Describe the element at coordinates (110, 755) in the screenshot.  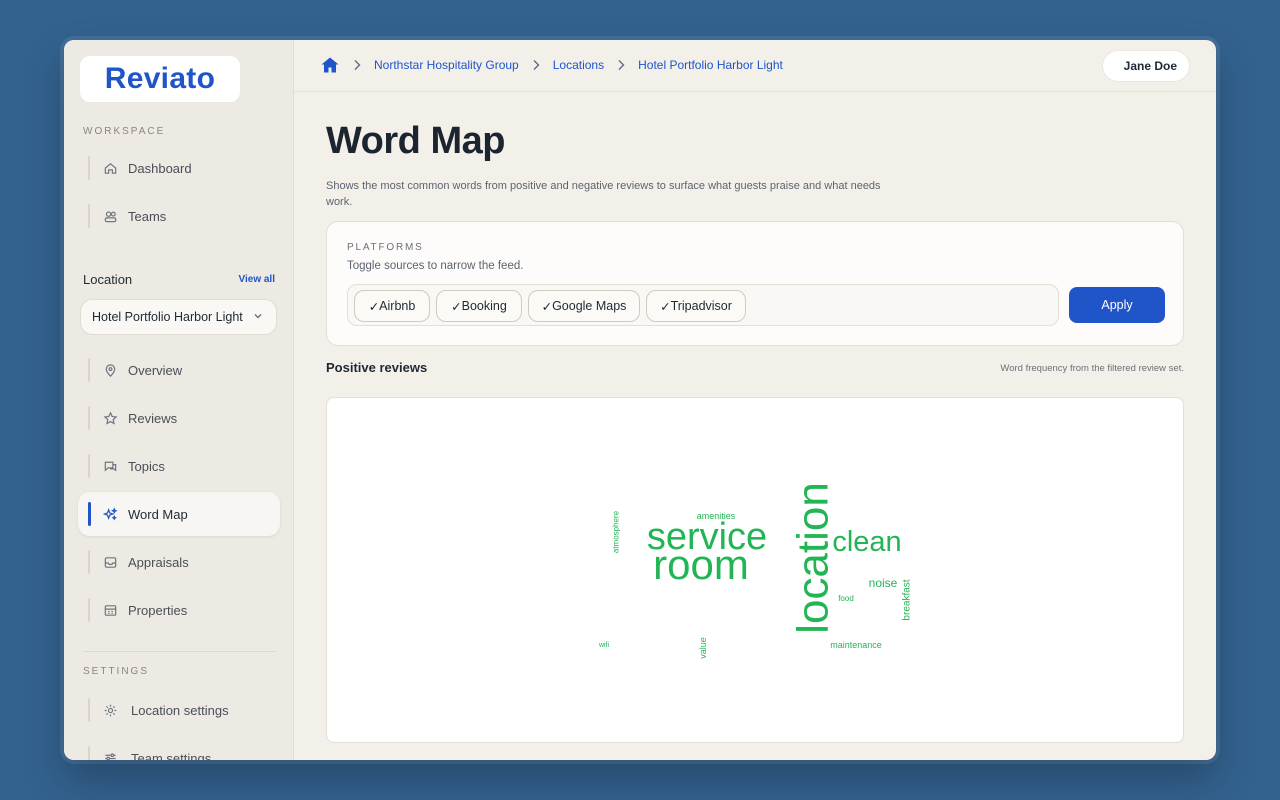
I see `sliders-icon` at that location.